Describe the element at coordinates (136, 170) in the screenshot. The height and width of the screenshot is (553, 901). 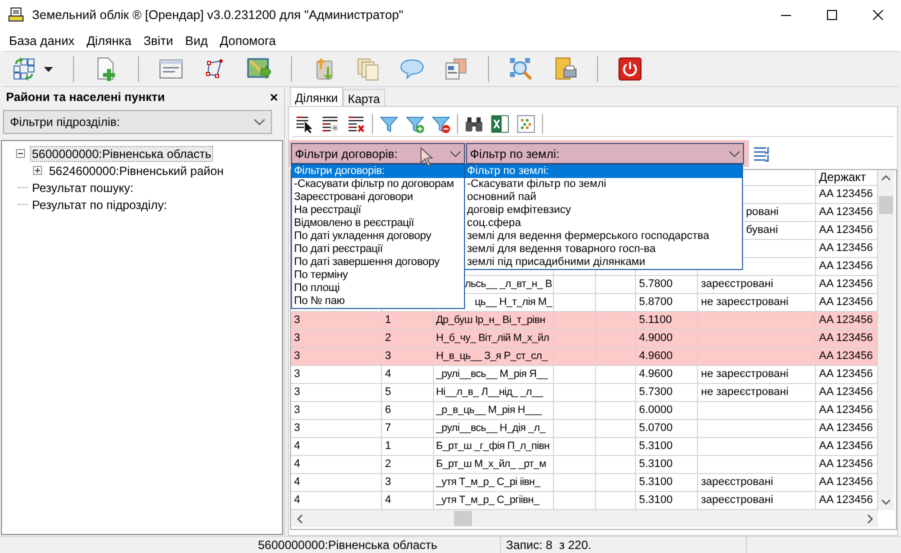
I see `tree-item: 5624600000:Рівненський район` at that location.